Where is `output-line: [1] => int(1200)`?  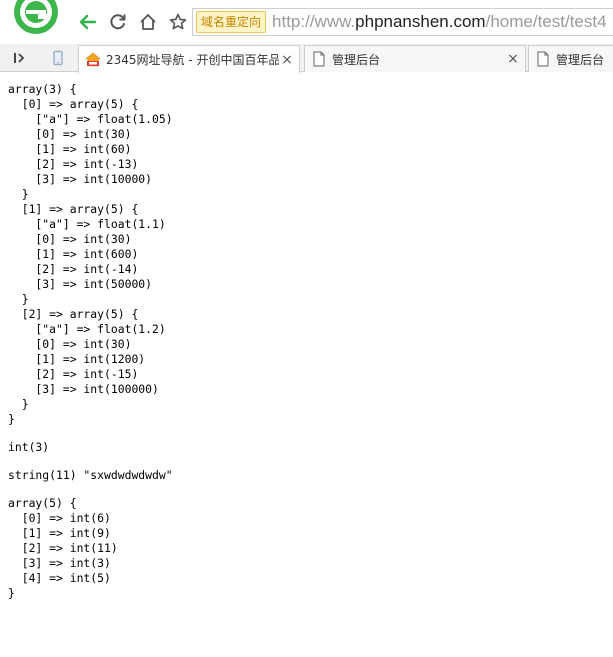
output-line: [1] => int(1200) is located at coordinates (77, 359).